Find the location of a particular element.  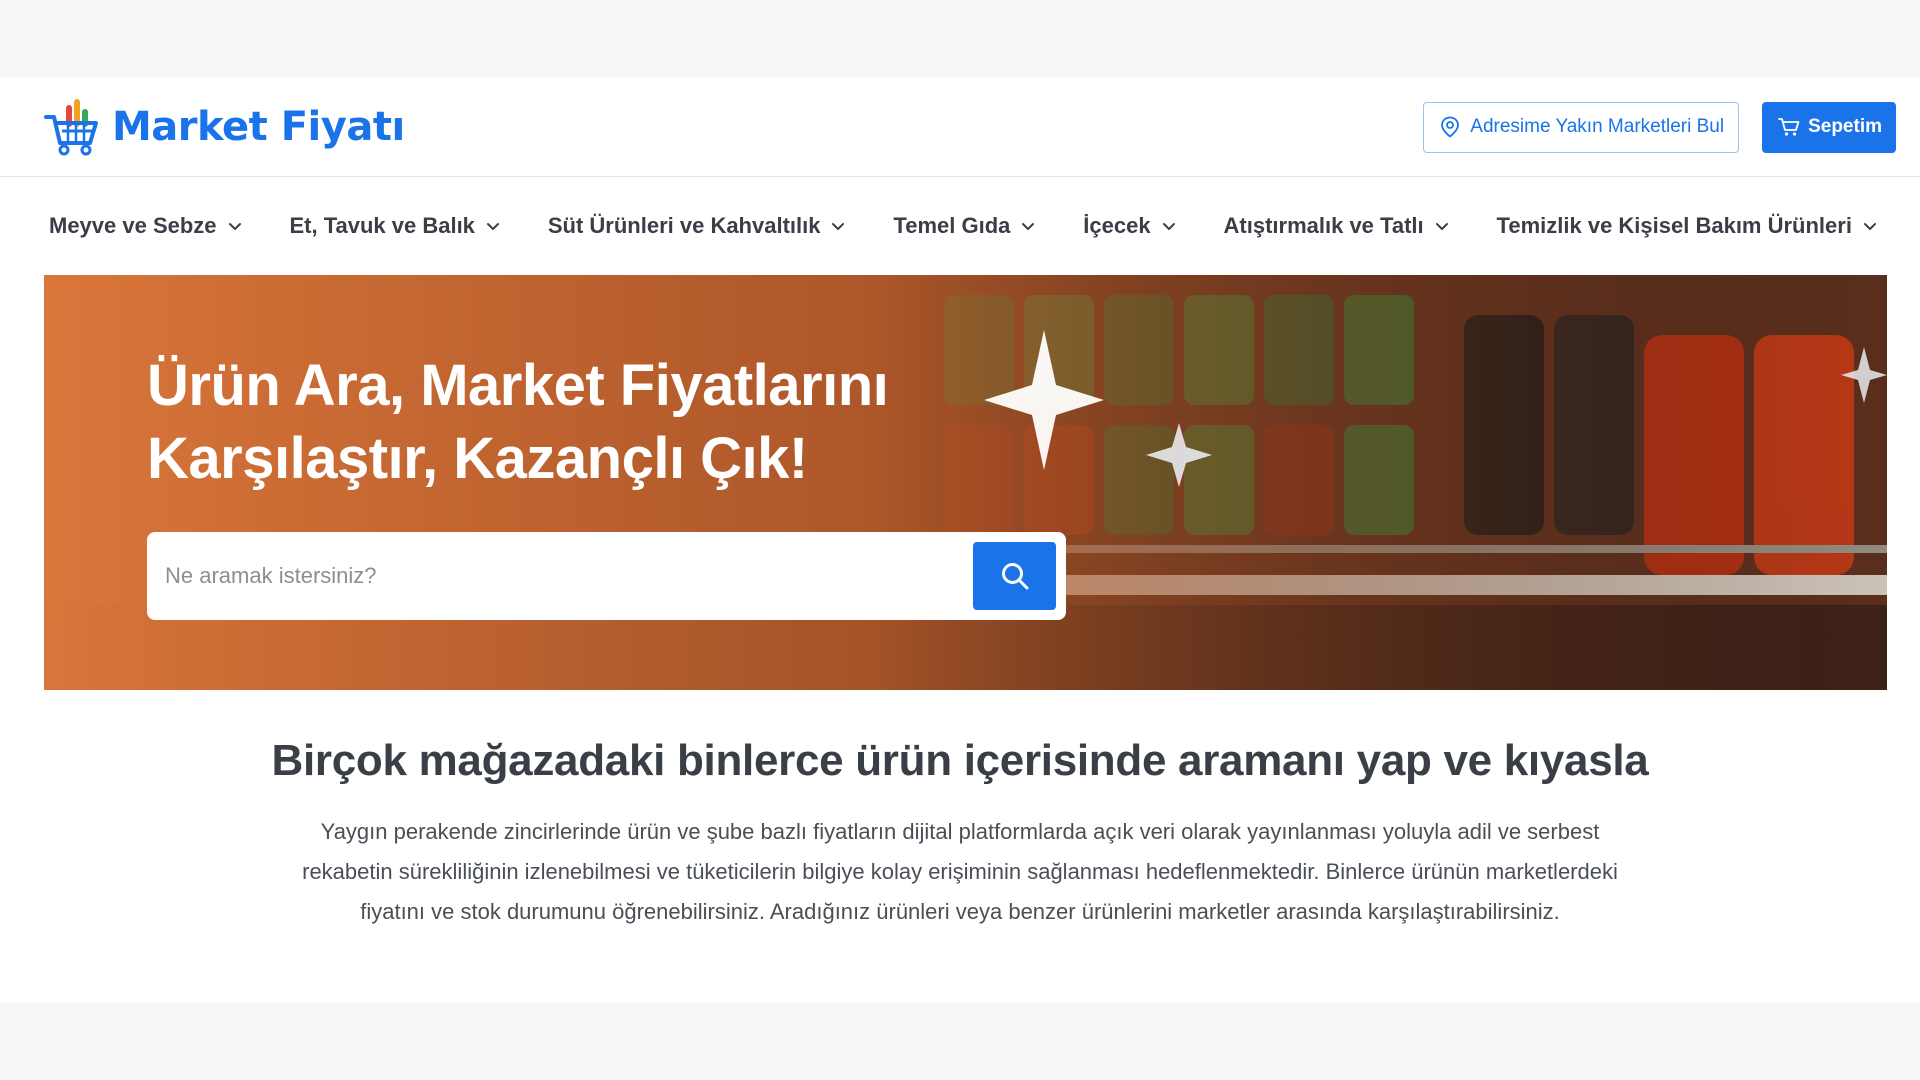

nav-item-label: Süt Ürünleri ve Kahvaltılık is located at coordinates (684, 225).